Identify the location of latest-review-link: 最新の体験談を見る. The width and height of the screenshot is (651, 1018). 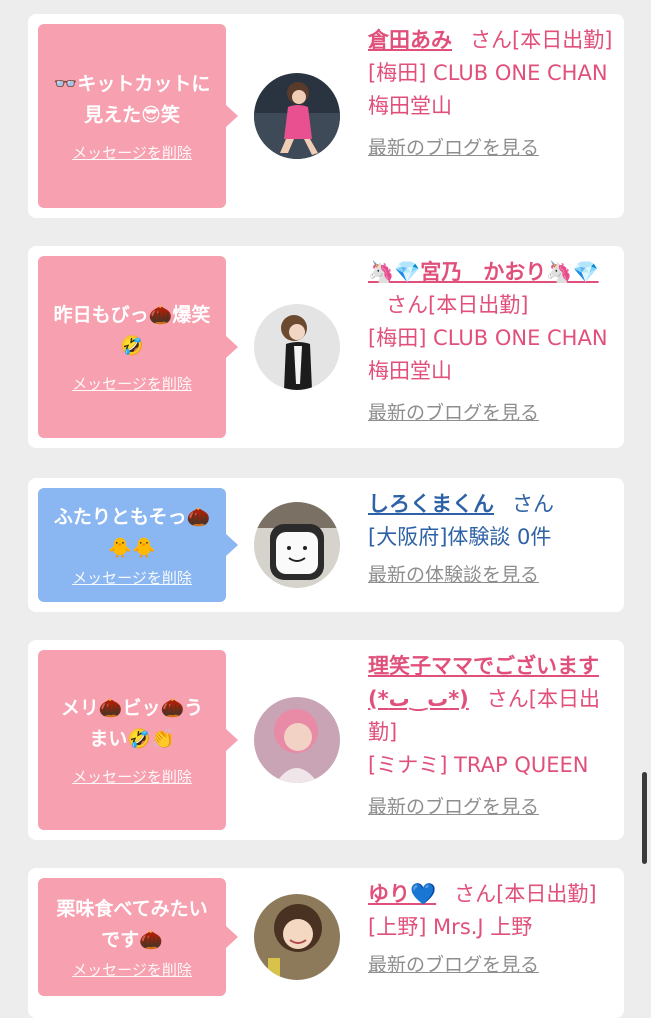
(494, 575).